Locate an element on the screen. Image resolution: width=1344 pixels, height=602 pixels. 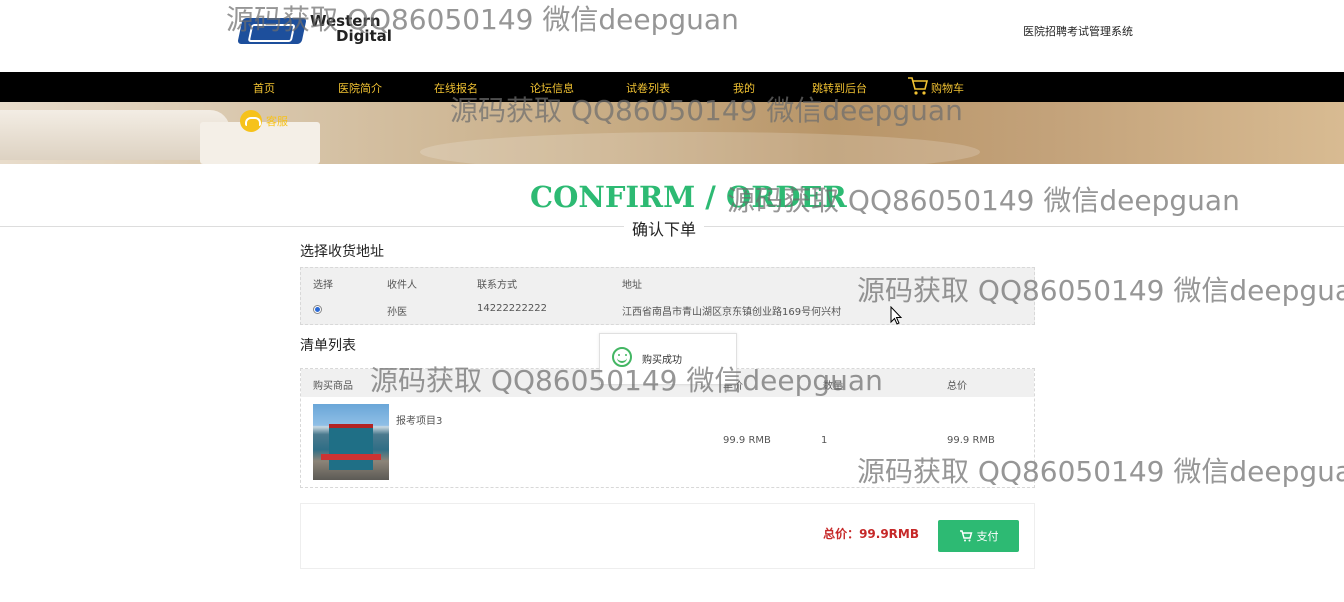
address-section-title: 选择收货地址 is located at coordinates (342, 252).